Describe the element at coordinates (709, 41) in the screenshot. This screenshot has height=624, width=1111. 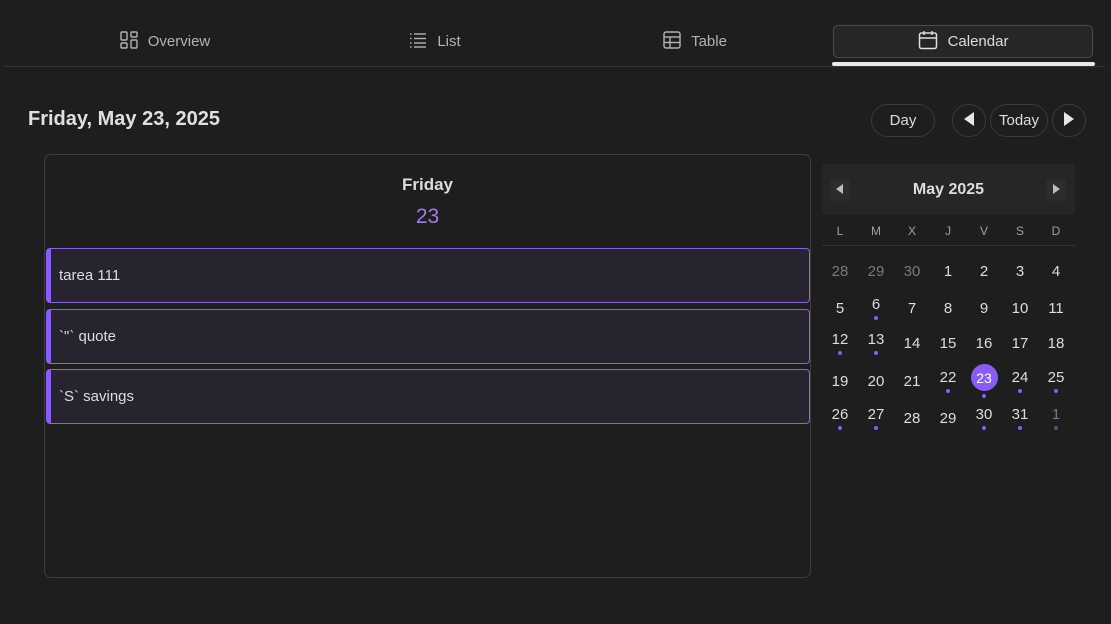
I see `tab-label: Table` at that location.